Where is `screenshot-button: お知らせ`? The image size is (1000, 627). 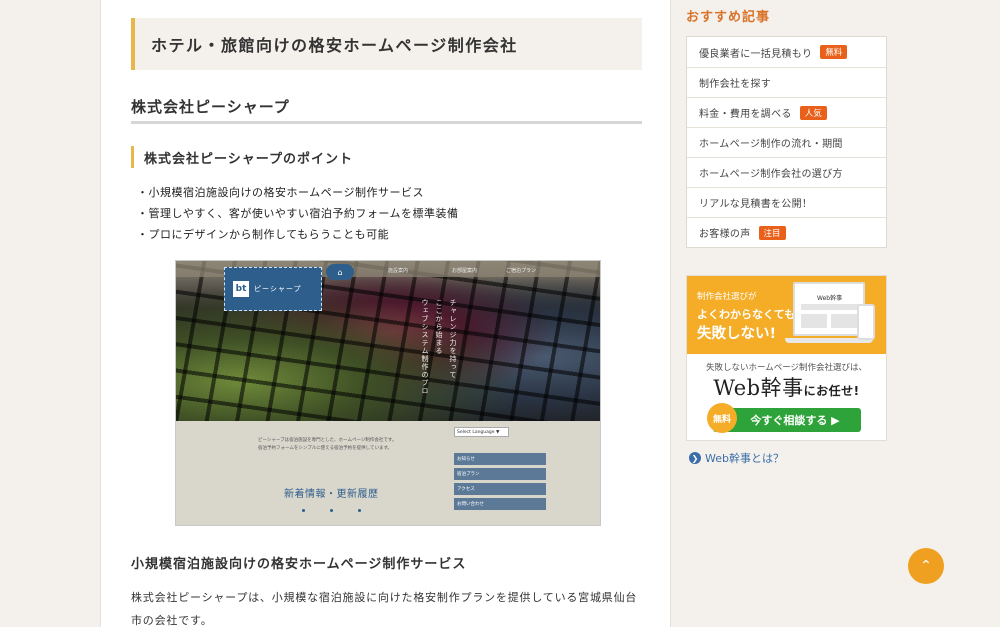
screenshot-button: お知らせ is located at coordinates (500, 459).